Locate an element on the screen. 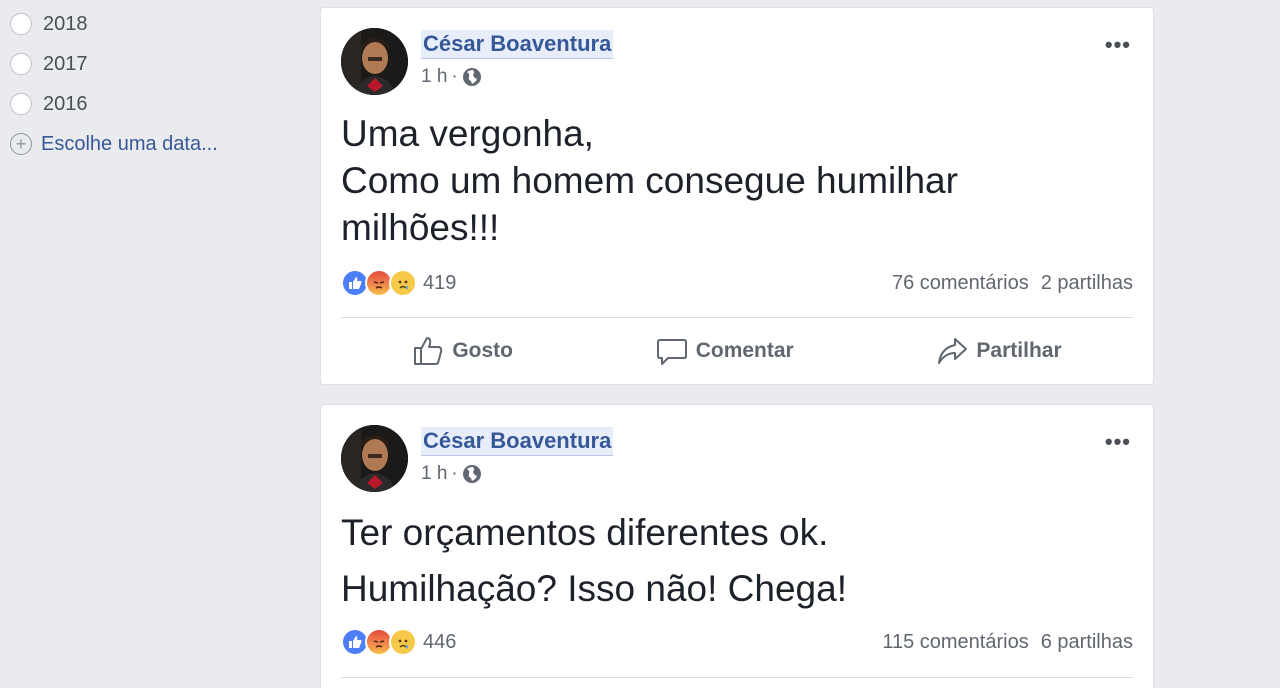 This screenshot has height=688, width=1280. comment-icon is located at coordinates (671, 352).